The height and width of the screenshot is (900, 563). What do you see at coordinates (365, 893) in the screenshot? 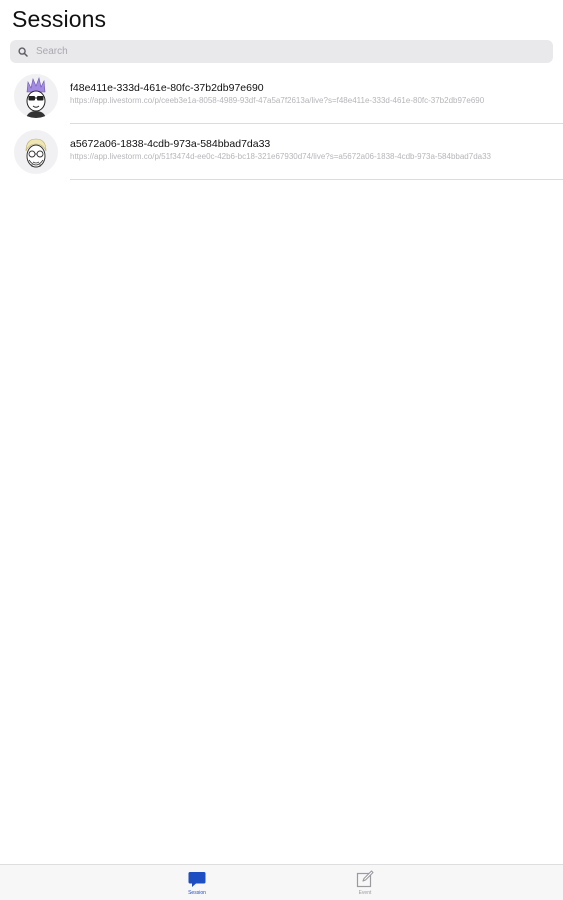
I see `tab-label: Event` at bounding box center [365, 893].